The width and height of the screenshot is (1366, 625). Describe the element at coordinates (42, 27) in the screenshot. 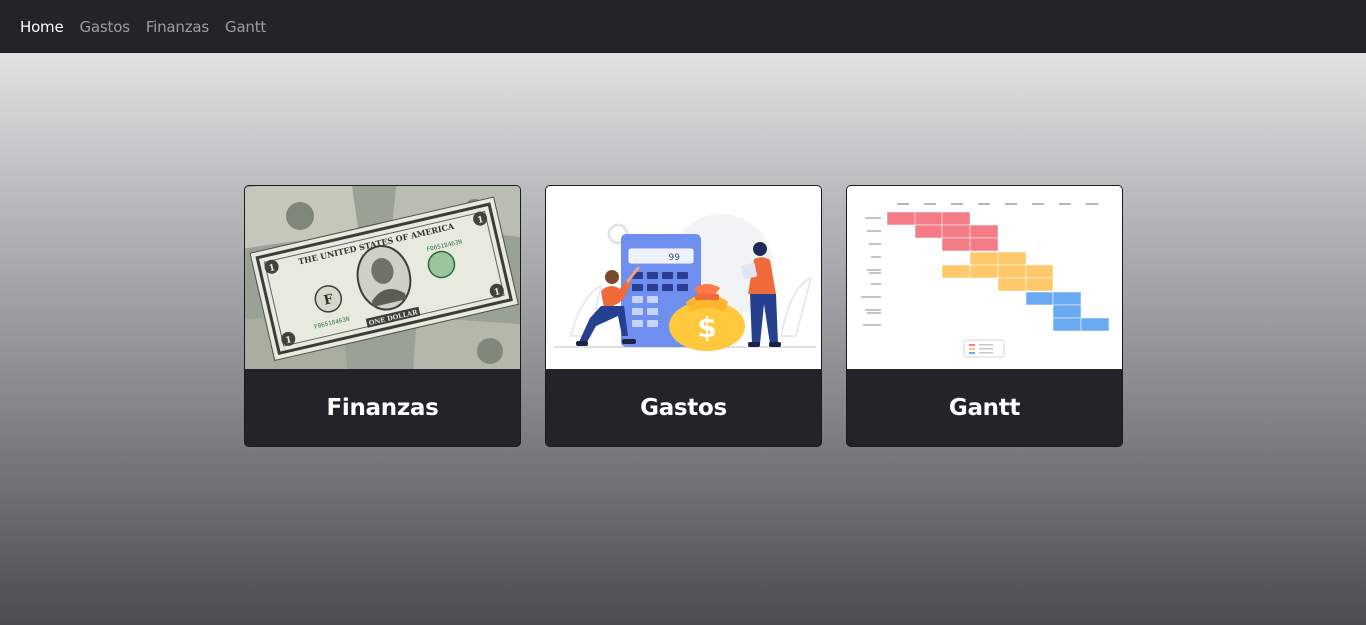

I see `nav-home: Home` at that location.